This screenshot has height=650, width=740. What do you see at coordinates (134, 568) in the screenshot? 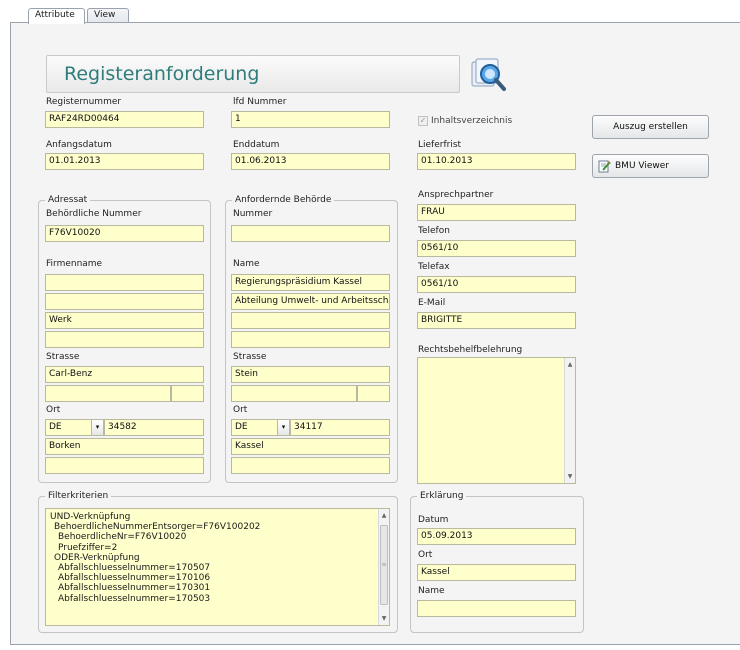
I see `filter-line: Abfallschluesselnummer=170507` at bounding box center [134, 568].